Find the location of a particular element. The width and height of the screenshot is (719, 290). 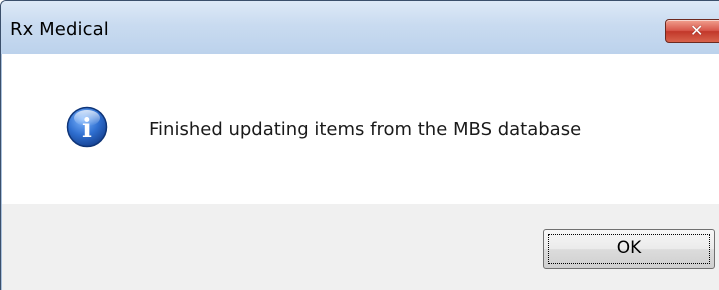

ok-button-label: OK is located at coordinates (629, 248).